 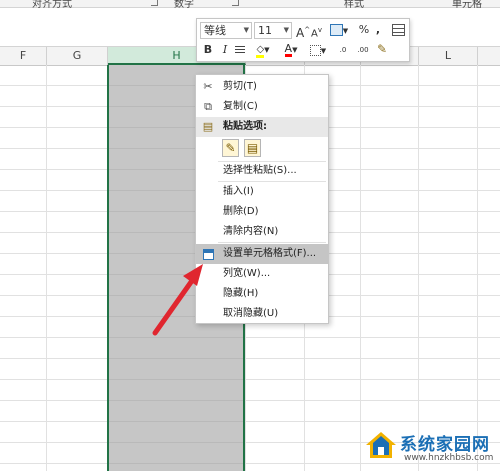 I want to click on menu-item-cut: ✂ 剪切(T), so click(x=262, y=87).